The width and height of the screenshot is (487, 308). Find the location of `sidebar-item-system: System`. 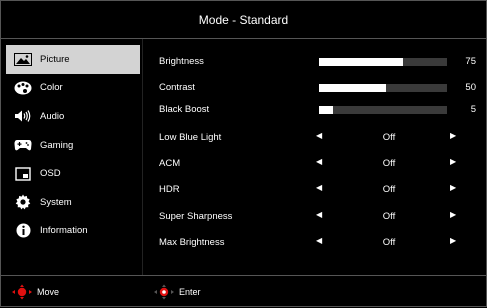

sidebar-item-system: System is located at coordinates (73, 202).